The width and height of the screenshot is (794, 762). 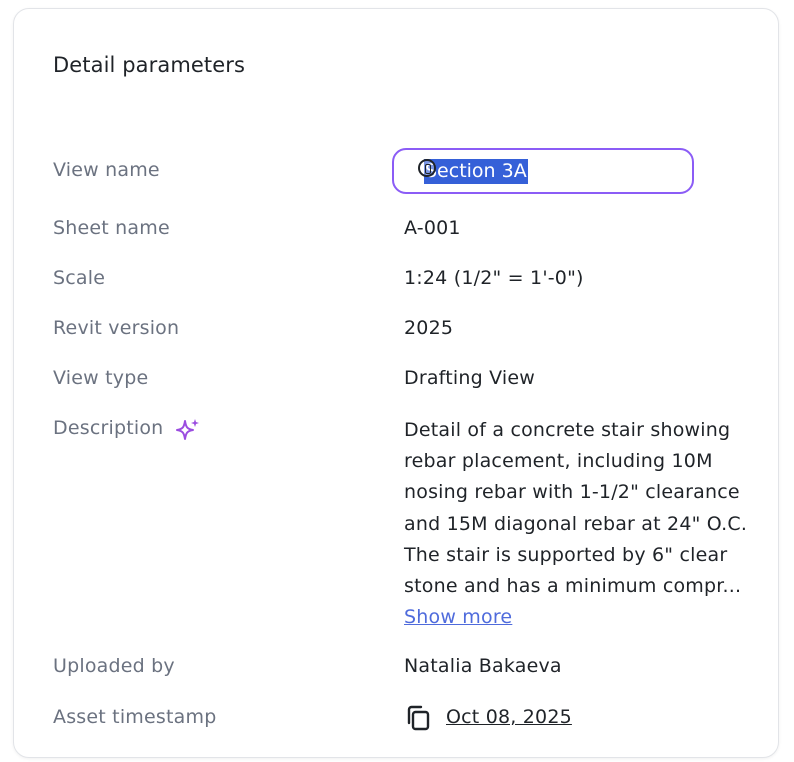 I want to click on view-name-input: Section 3A, so click(x=476, y=171).